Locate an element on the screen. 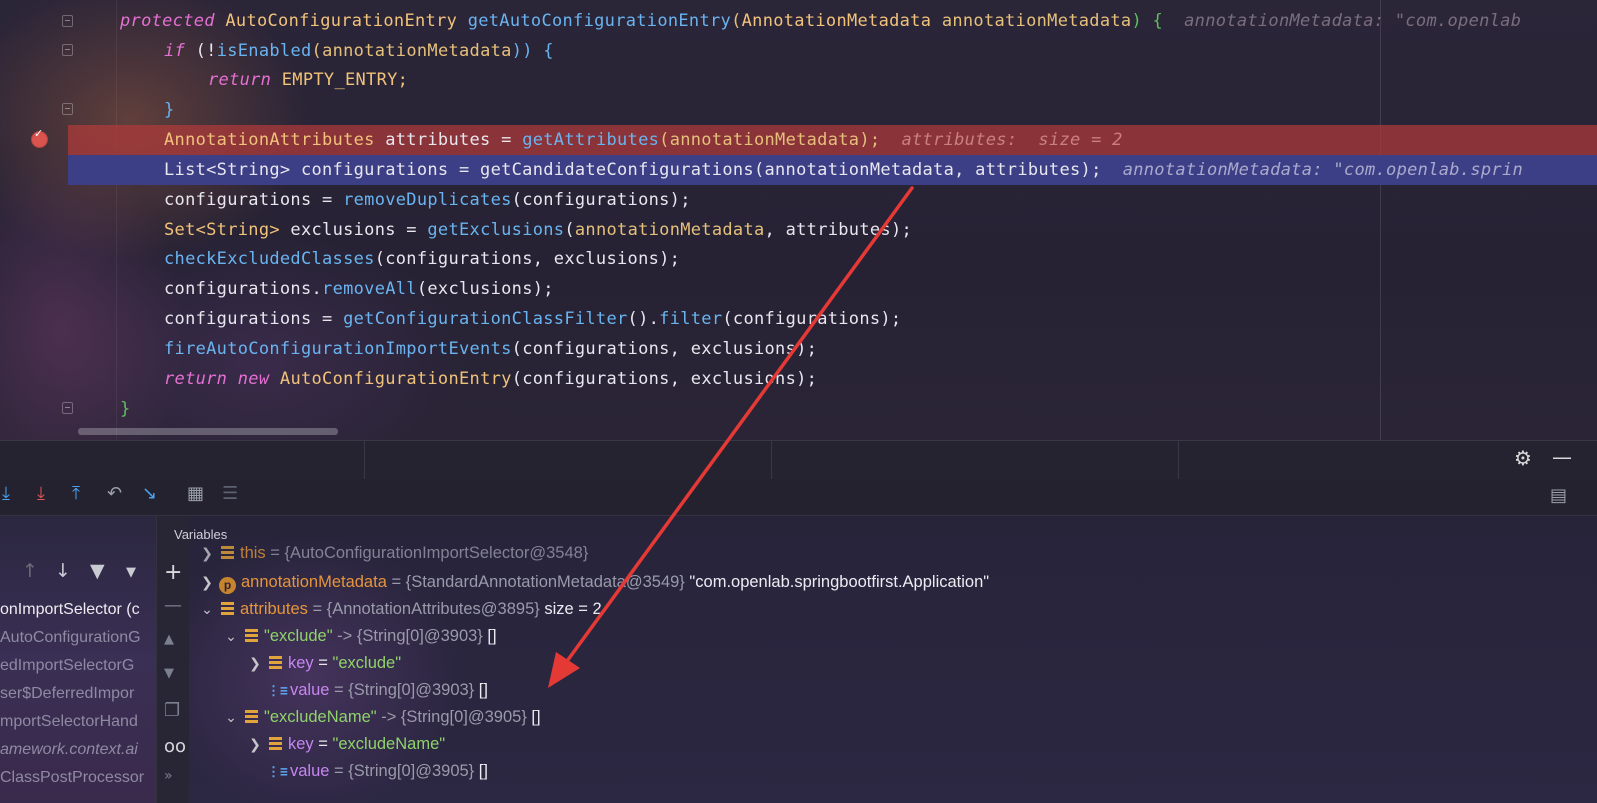  move-up-icon: ▲ is located at coordinates (169, 639).